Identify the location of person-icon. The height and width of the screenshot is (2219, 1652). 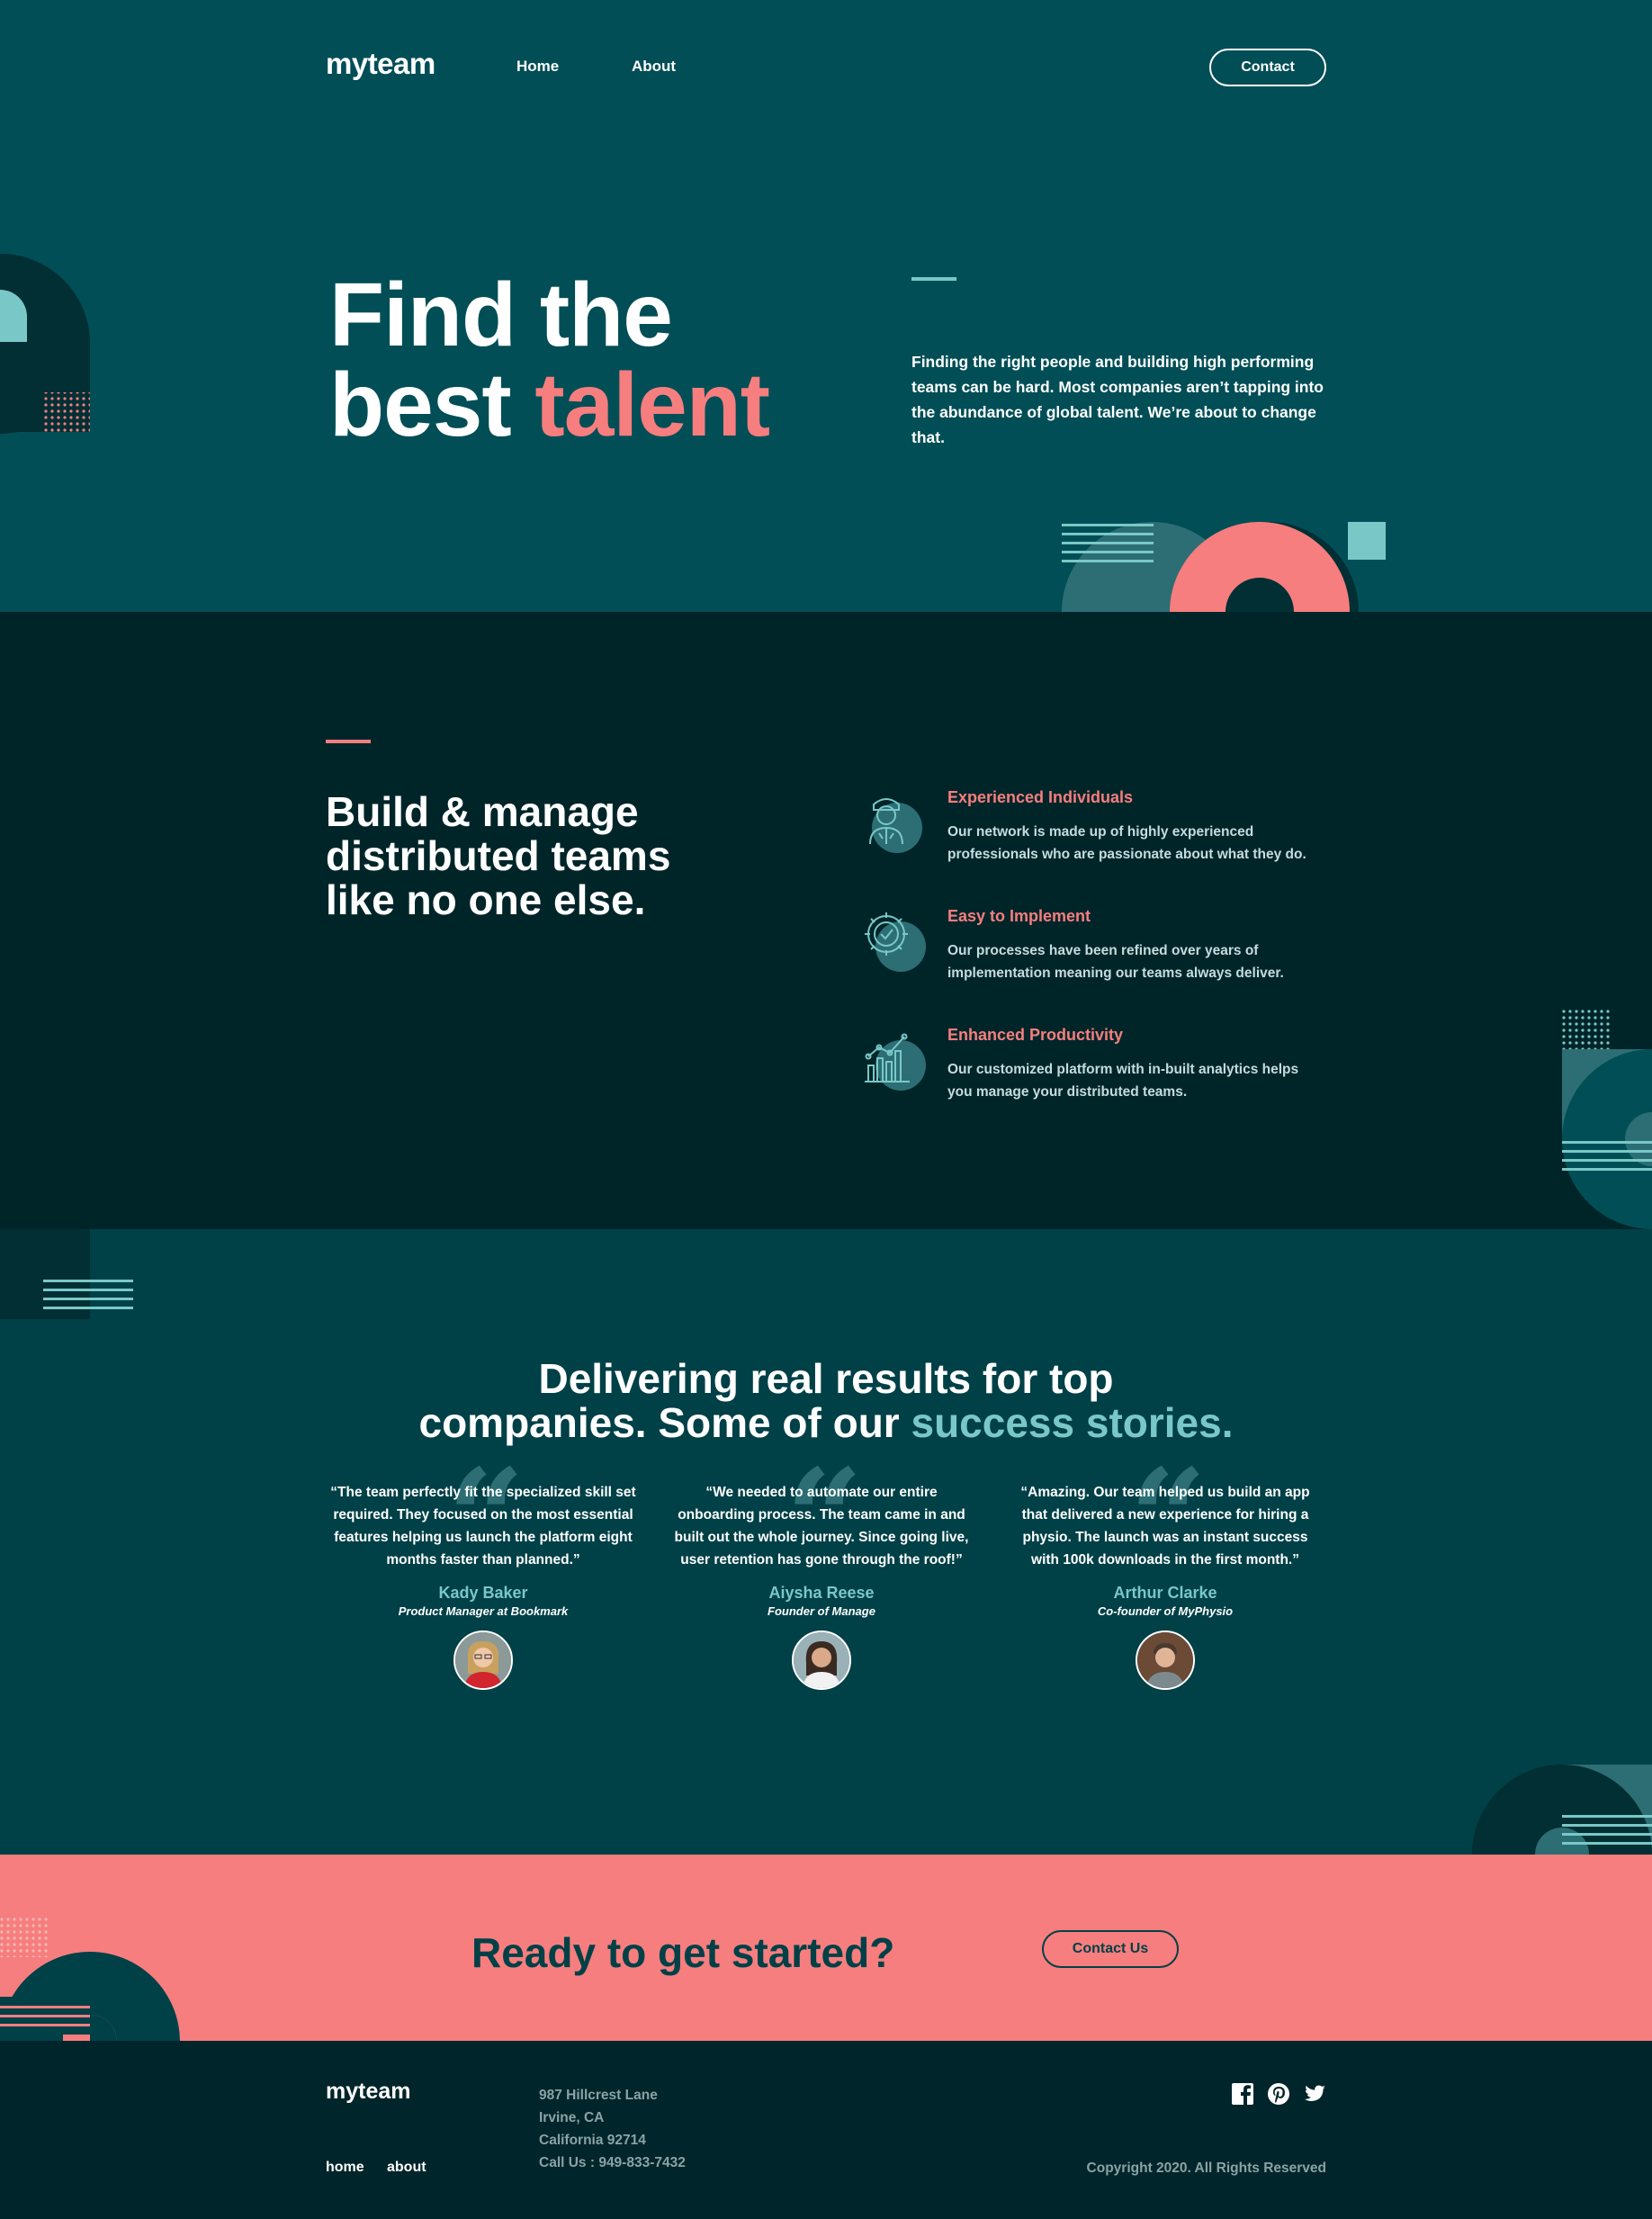
(896, 825).